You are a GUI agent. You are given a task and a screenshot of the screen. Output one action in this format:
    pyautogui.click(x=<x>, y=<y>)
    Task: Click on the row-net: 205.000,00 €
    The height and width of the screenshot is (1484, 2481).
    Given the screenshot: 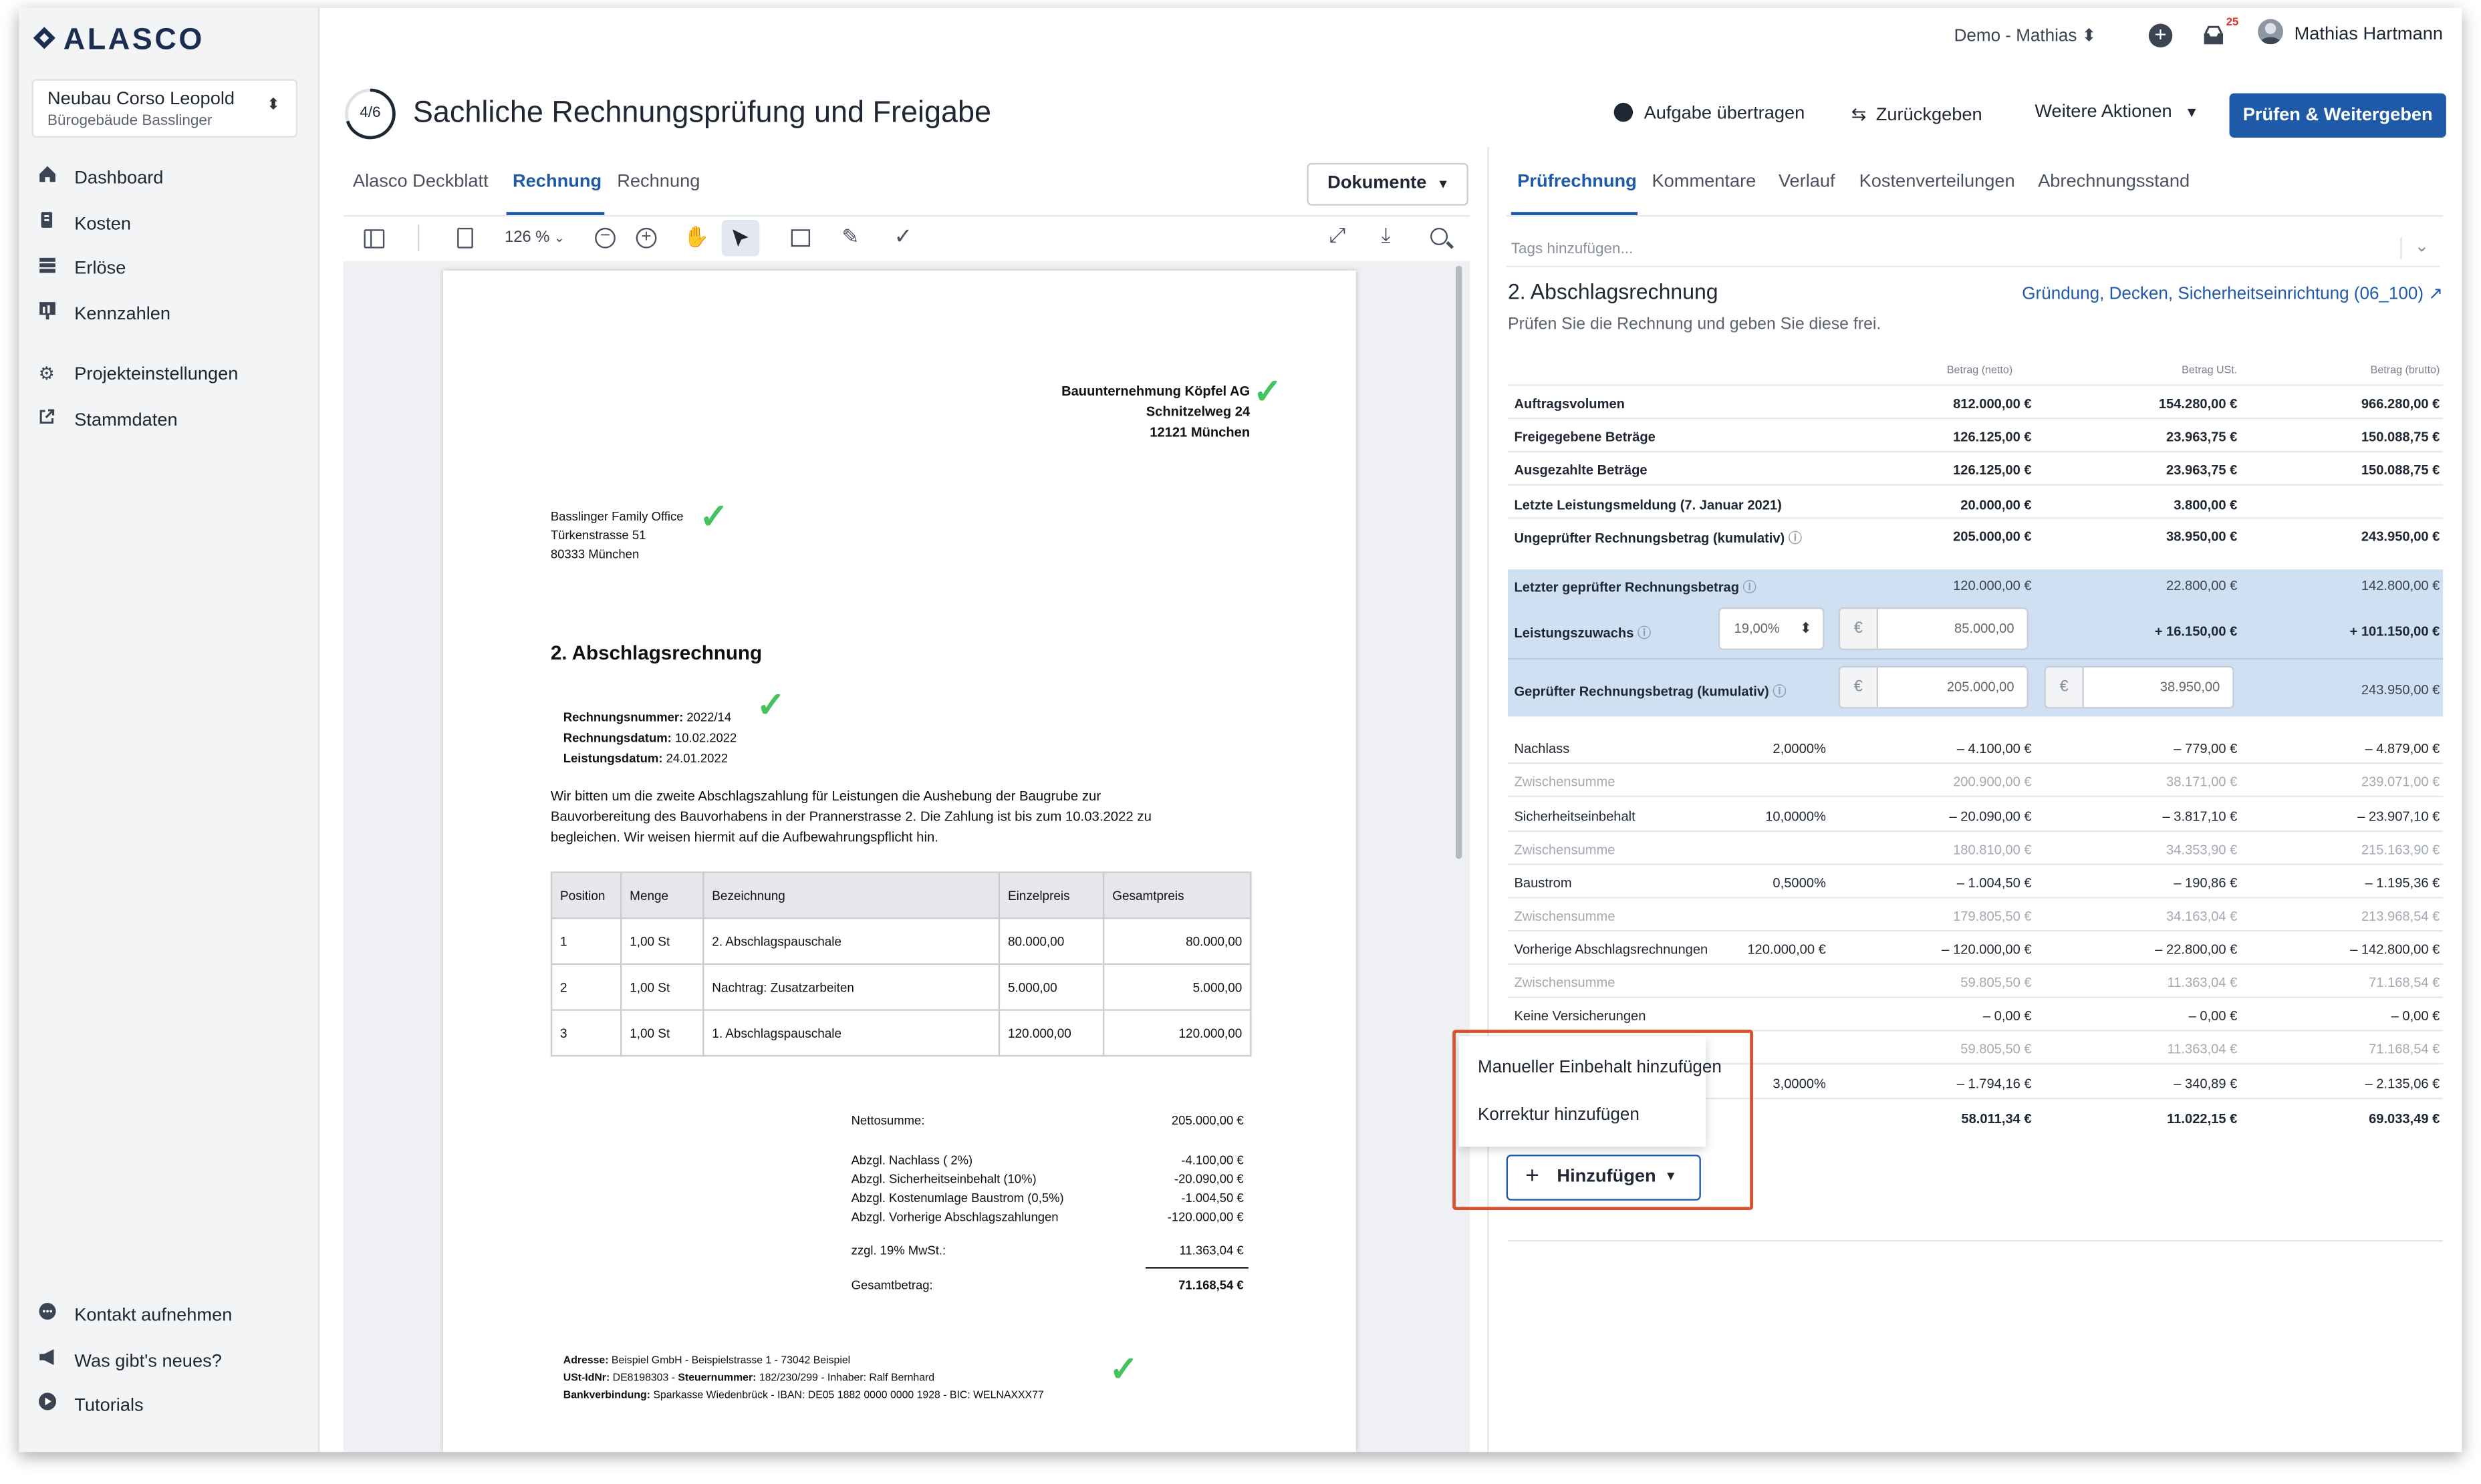 What is the action you would take?
    pyautogui.click(x=1992, y=537)
    